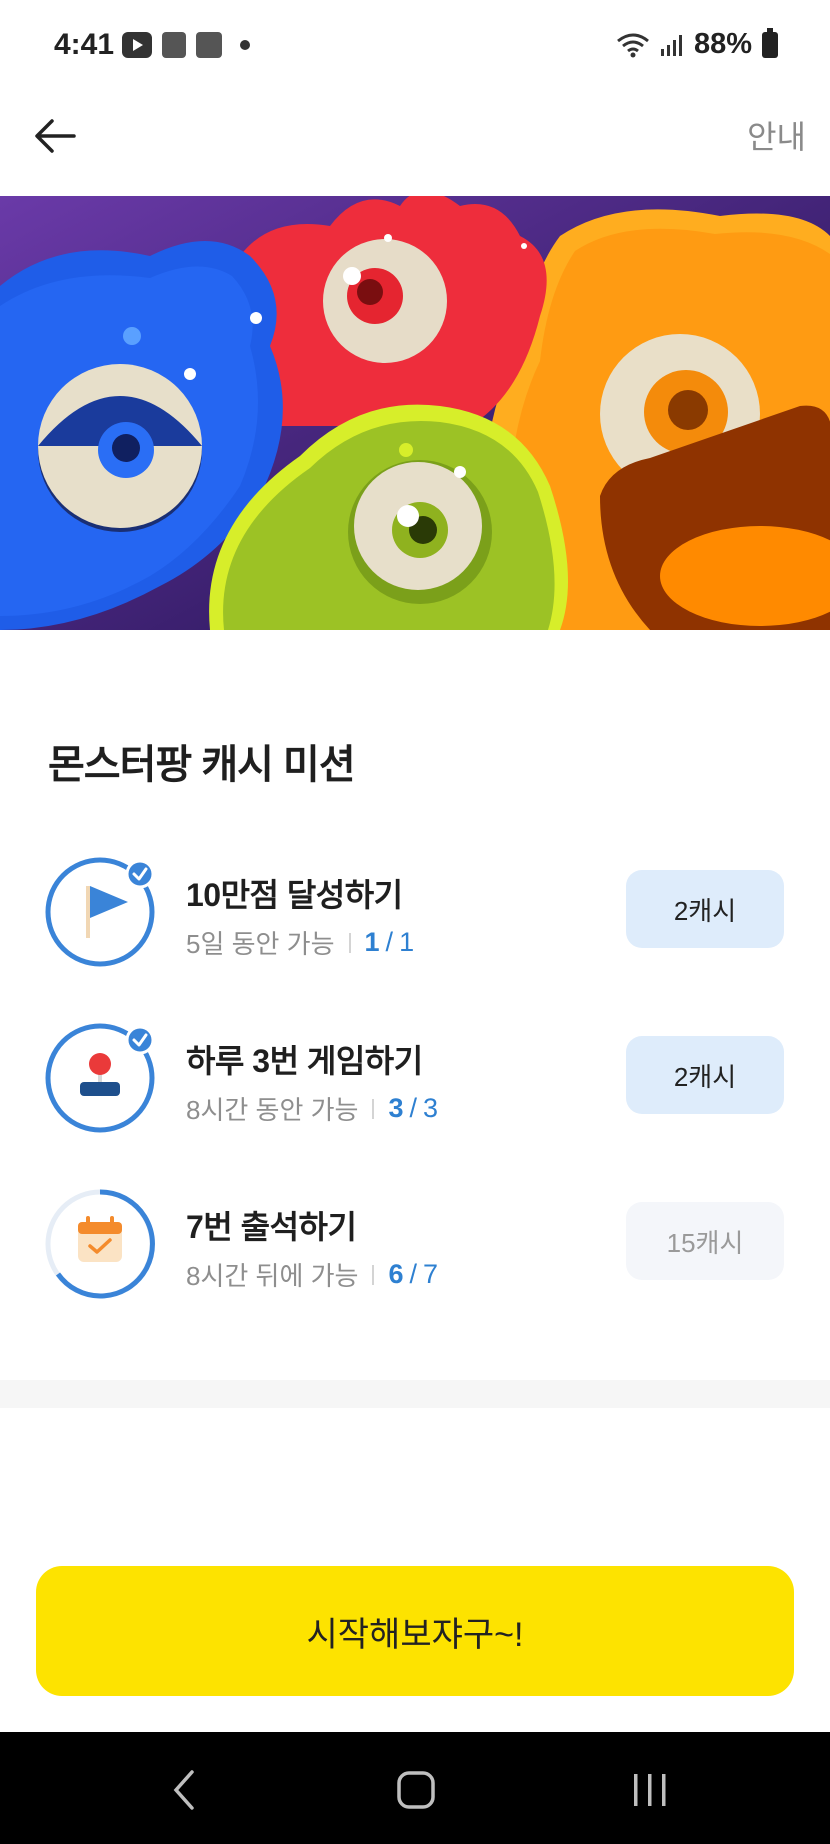 This screenshot has width=830, height=1844. What do you see at coordinates (413, 1108) in the screenshot?
I see `mission-progress: 3/3` at bounding box center [413, 1108].